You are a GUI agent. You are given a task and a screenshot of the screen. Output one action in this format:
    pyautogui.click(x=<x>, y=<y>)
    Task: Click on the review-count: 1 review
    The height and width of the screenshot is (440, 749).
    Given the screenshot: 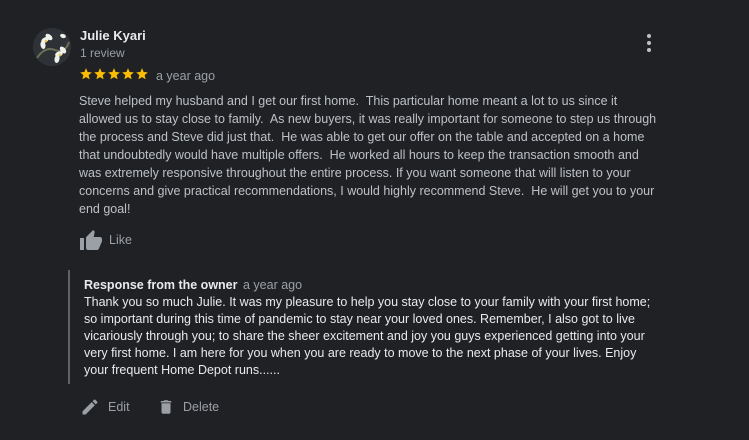 What is the action you would take?
    pyautogui.click(x=102, y=53)
    